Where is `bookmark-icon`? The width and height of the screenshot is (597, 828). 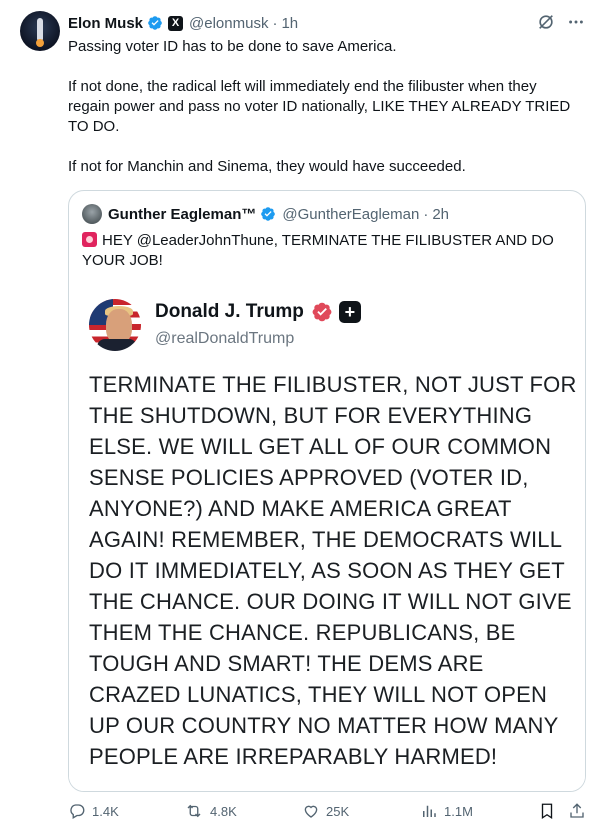 bookmark-icon is located at coordinates (547, 811).